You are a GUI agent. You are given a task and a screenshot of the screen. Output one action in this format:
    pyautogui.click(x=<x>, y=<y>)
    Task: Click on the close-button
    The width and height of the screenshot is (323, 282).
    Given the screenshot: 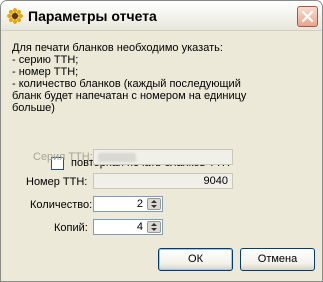 What is the action you would take?
    pyautogui.click(x=307, y=16)
    